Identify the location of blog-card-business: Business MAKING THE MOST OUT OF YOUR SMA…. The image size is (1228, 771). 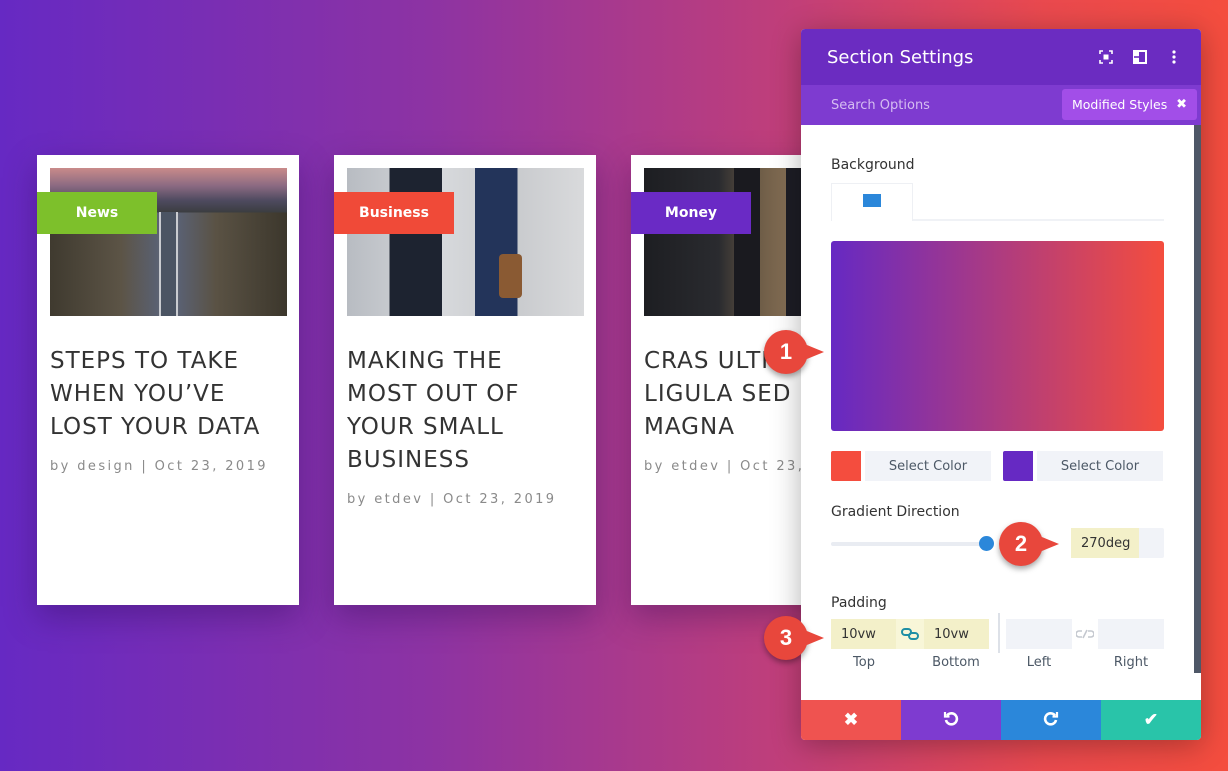
(465, 380).